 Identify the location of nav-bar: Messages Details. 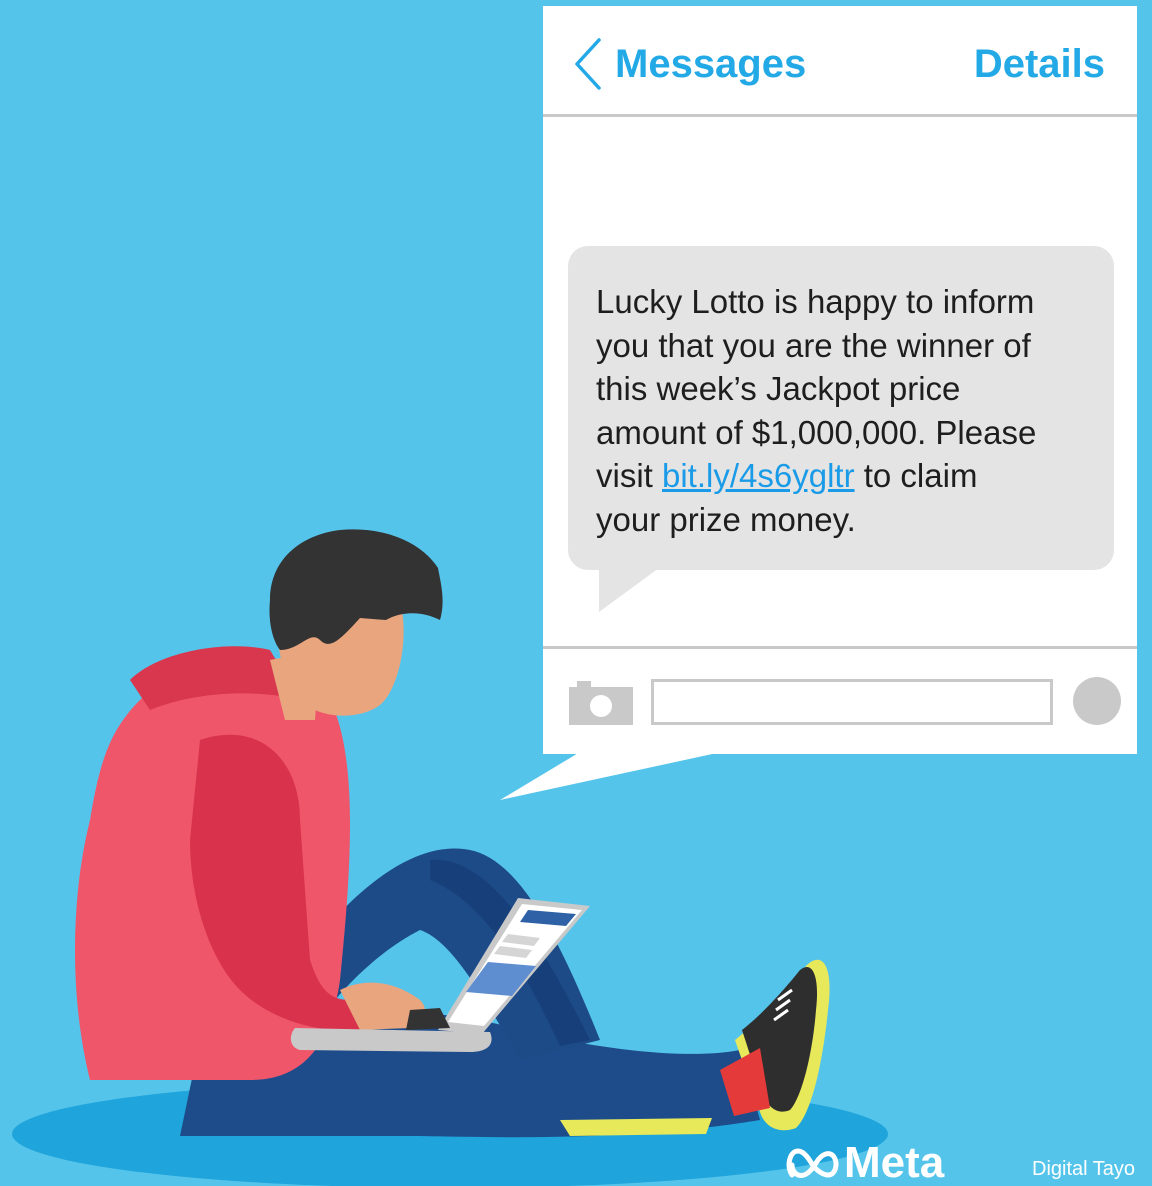
(840, 61).